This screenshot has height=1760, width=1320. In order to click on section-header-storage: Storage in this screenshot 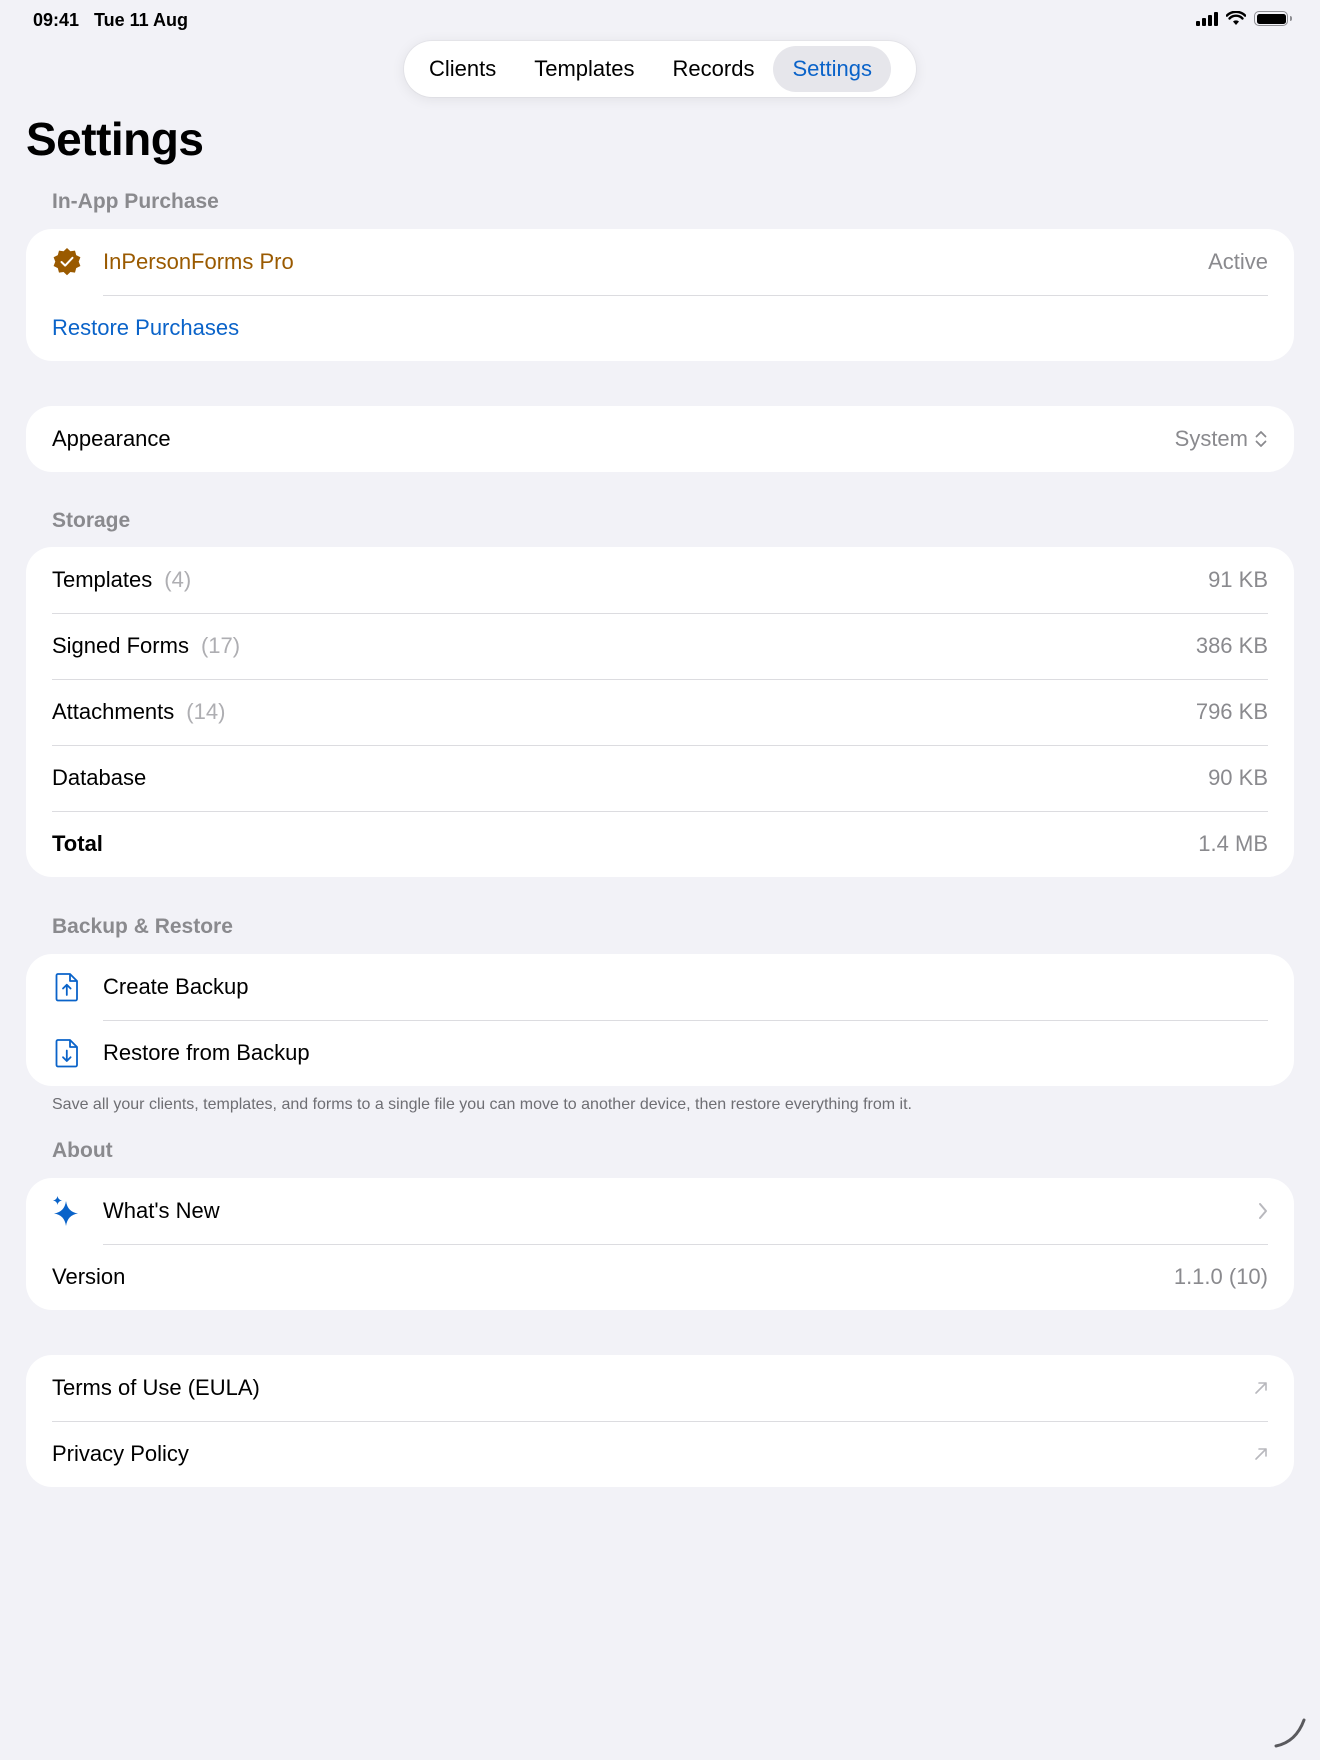, I will do `click(91, 520)`.